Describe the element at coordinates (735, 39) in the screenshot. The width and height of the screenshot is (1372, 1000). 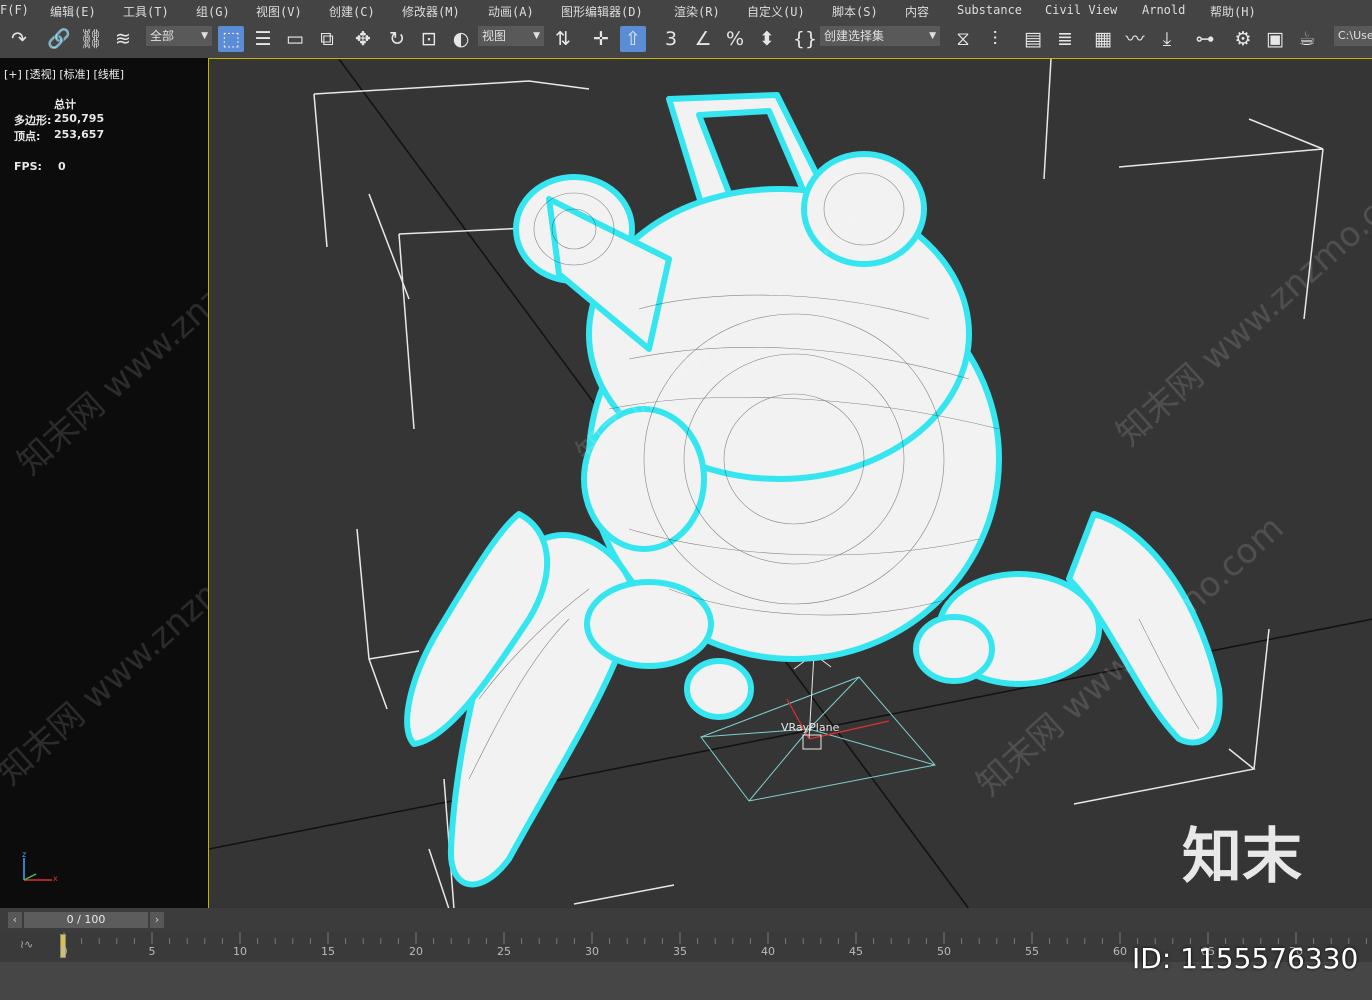
I see `percent-snap-icon: %` at that location.